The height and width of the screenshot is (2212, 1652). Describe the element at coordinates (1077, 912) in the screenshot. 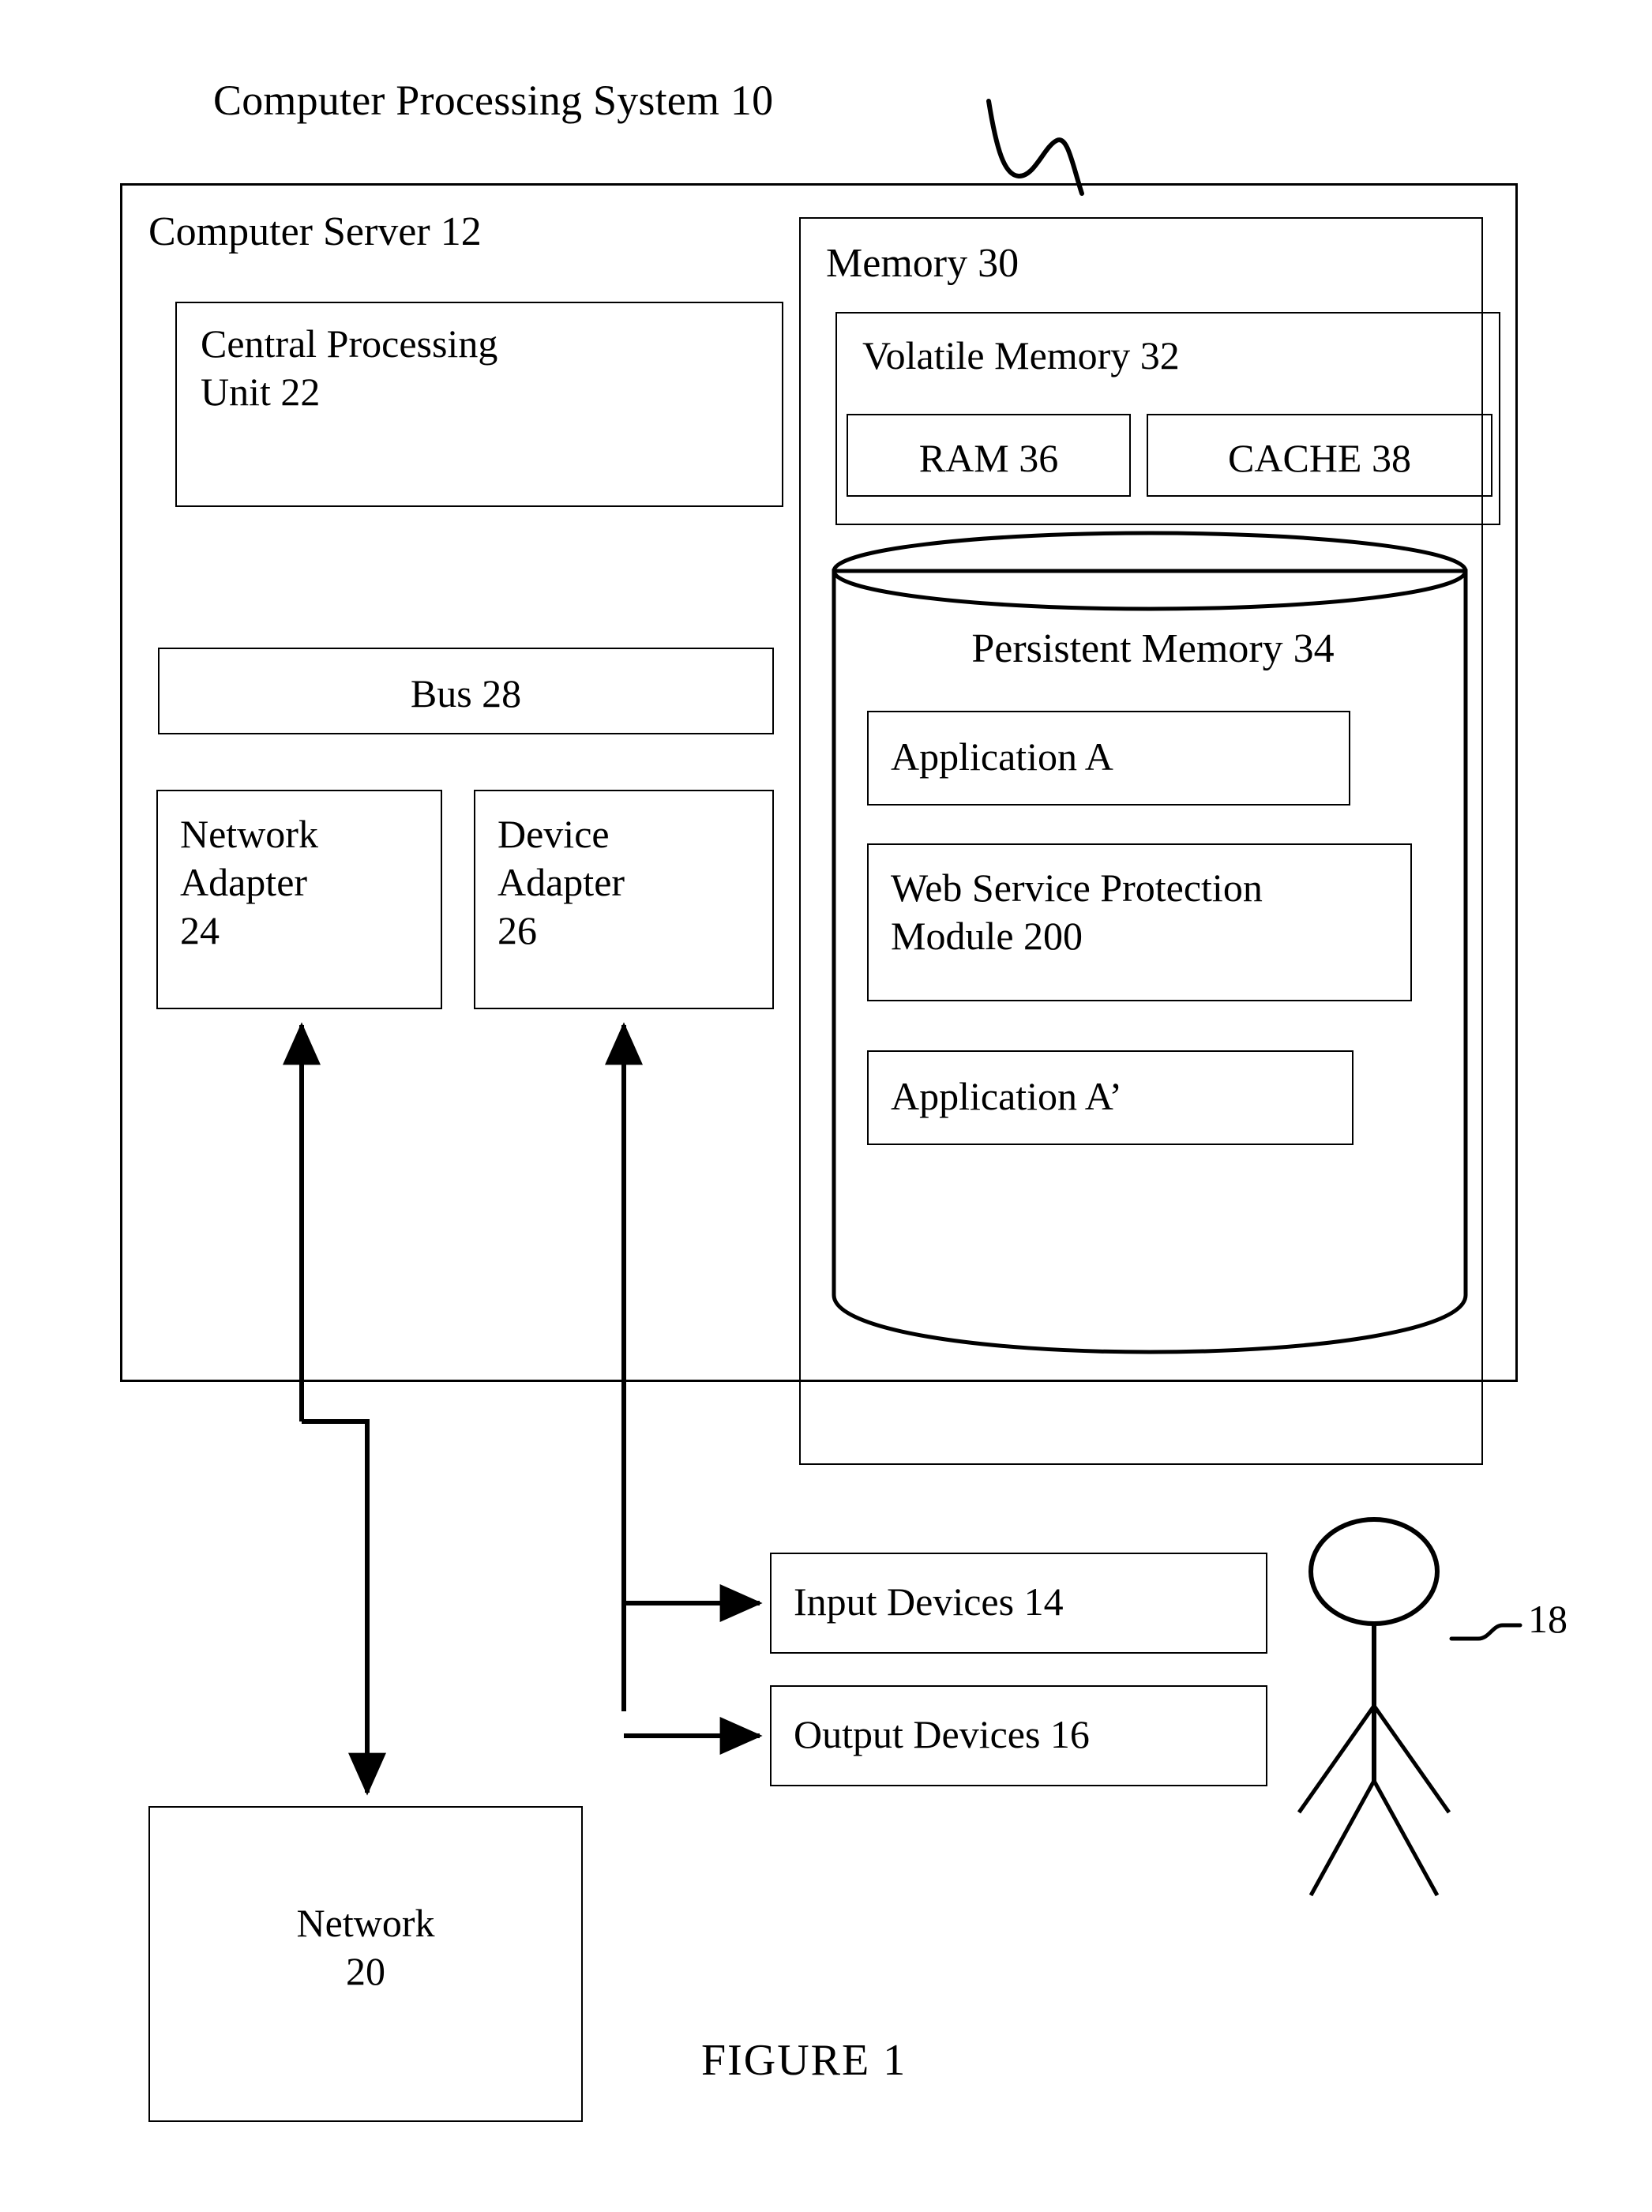

I see `web-service-protection-module-label: Web Service Protection Module 200` at that location.